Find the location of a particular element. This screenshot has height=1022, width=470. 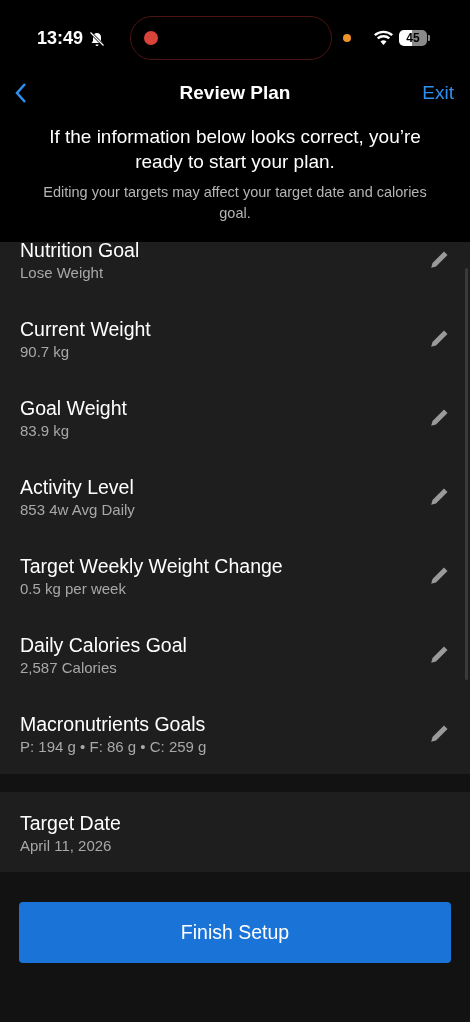

setting-value: 2,587 Calories is located at coordinates (68, 667).